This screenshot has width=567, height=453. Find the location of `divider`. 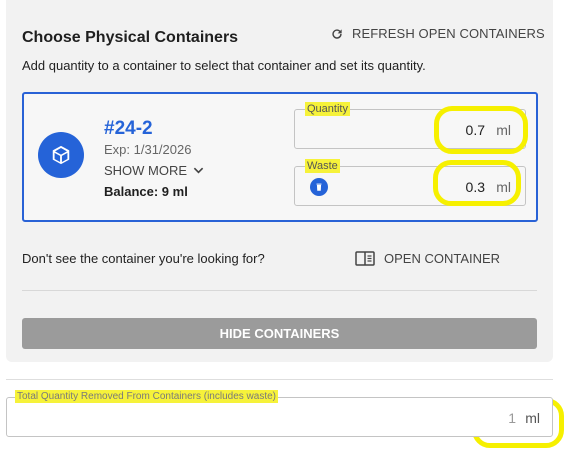

divider is located at coordinates (279, 290).